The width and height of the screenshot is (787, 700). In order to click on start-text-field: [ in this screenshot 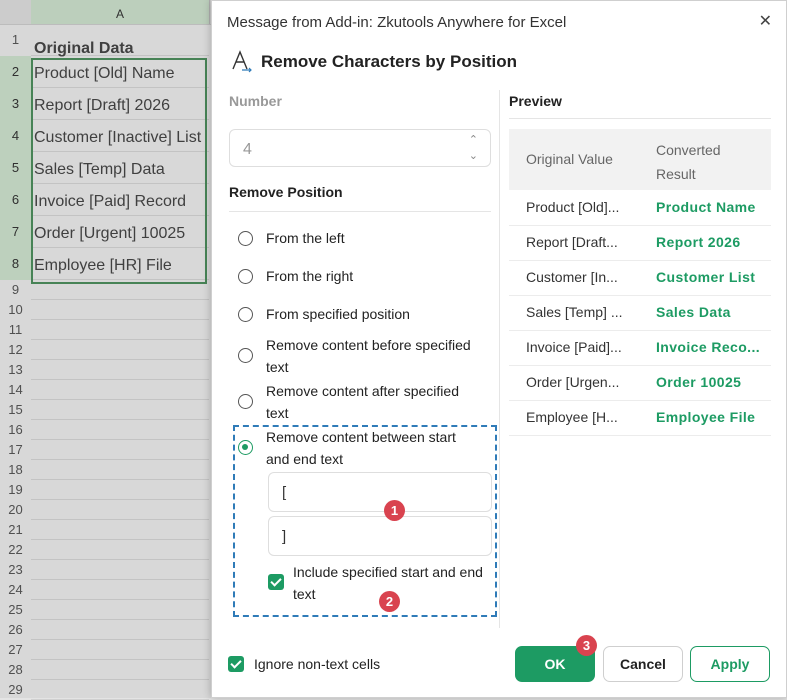, I will do `click(380, 492)`.